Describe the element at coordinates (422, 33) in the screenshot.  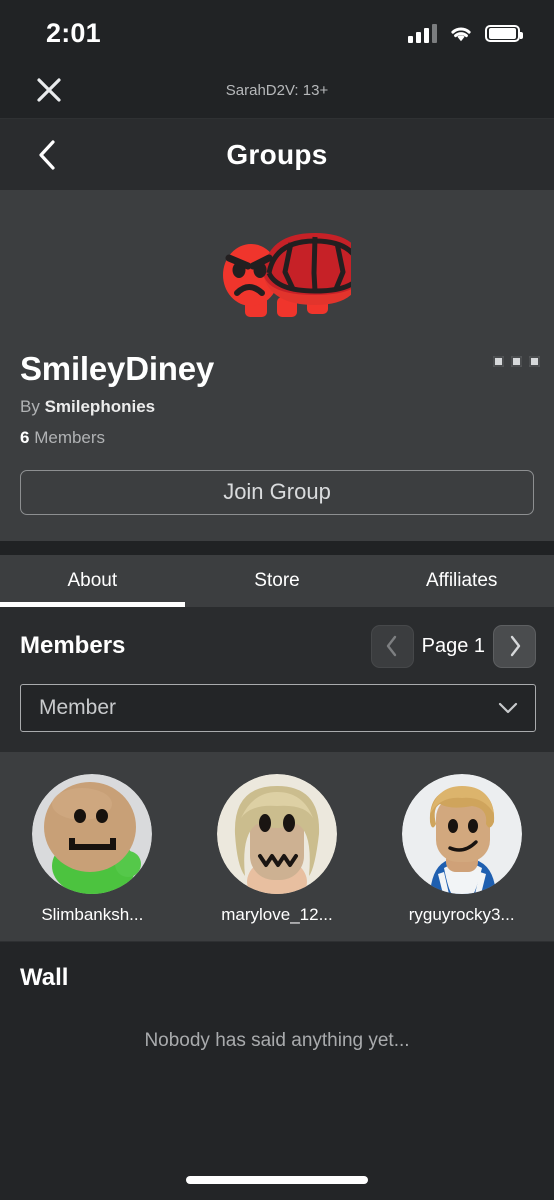
I see `cellular-signal-icon` at that location.